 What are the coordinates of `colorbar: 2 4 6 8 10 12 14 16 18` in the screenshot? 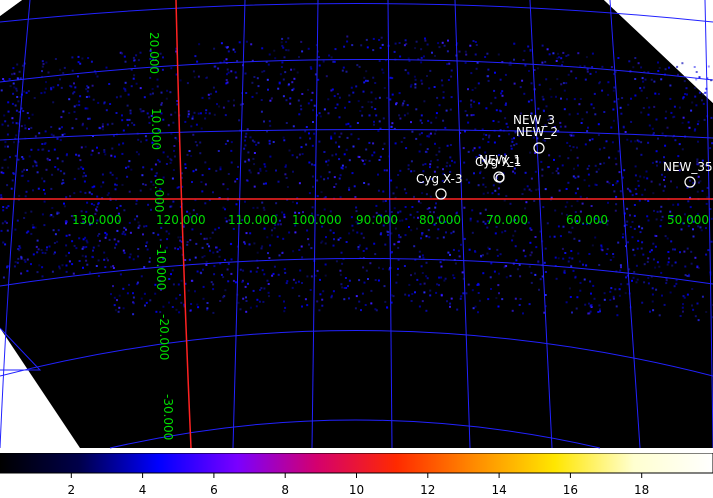 It's located at (356, 475).